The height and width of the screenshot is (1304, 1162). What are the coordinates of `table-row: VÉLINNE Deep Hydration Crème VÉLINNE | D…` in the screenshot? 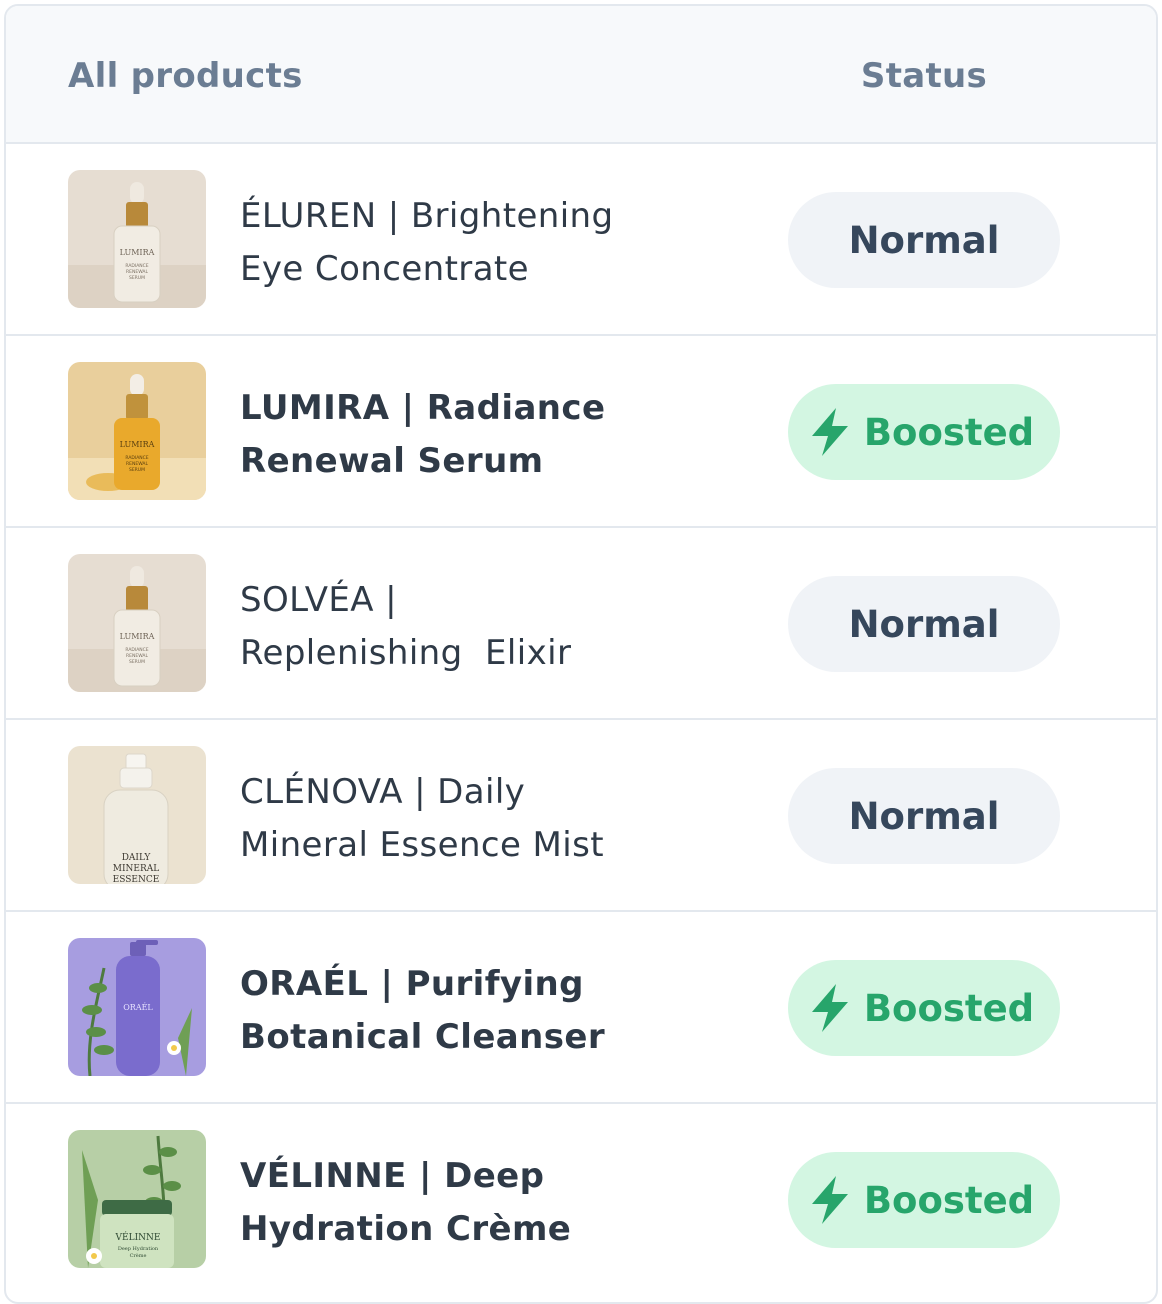 It's located at (581, 1199).